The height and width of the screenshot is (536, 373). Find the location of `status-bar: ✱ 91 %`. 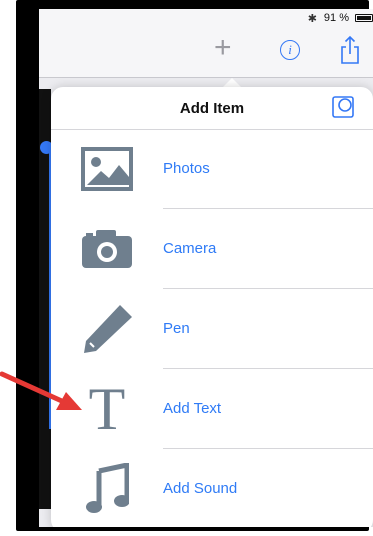

status-bar: ✱ 91 % is located at coordinates (206, 18).